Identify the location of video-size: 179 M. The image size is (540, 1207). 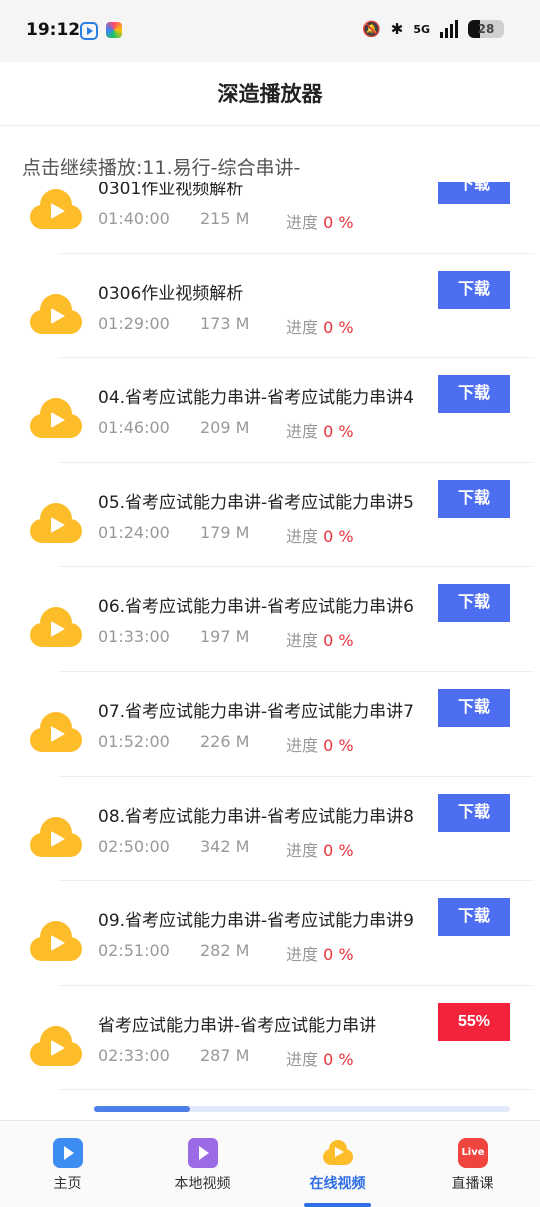
(225, 532).